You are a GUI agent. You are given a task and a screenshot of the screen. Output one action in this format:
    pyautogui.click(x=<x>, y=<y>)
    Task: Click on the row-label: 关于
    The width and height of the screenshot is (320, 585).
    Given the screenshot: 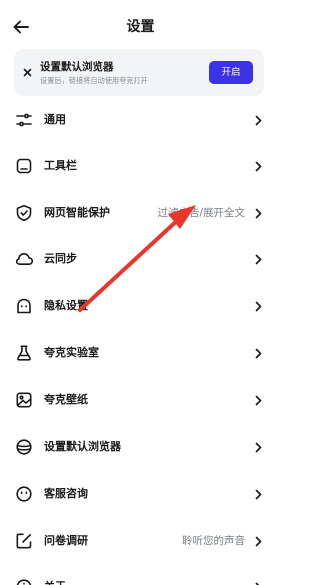 What is the action you would take?
    pyautogui.click(x=55, y=582)
    